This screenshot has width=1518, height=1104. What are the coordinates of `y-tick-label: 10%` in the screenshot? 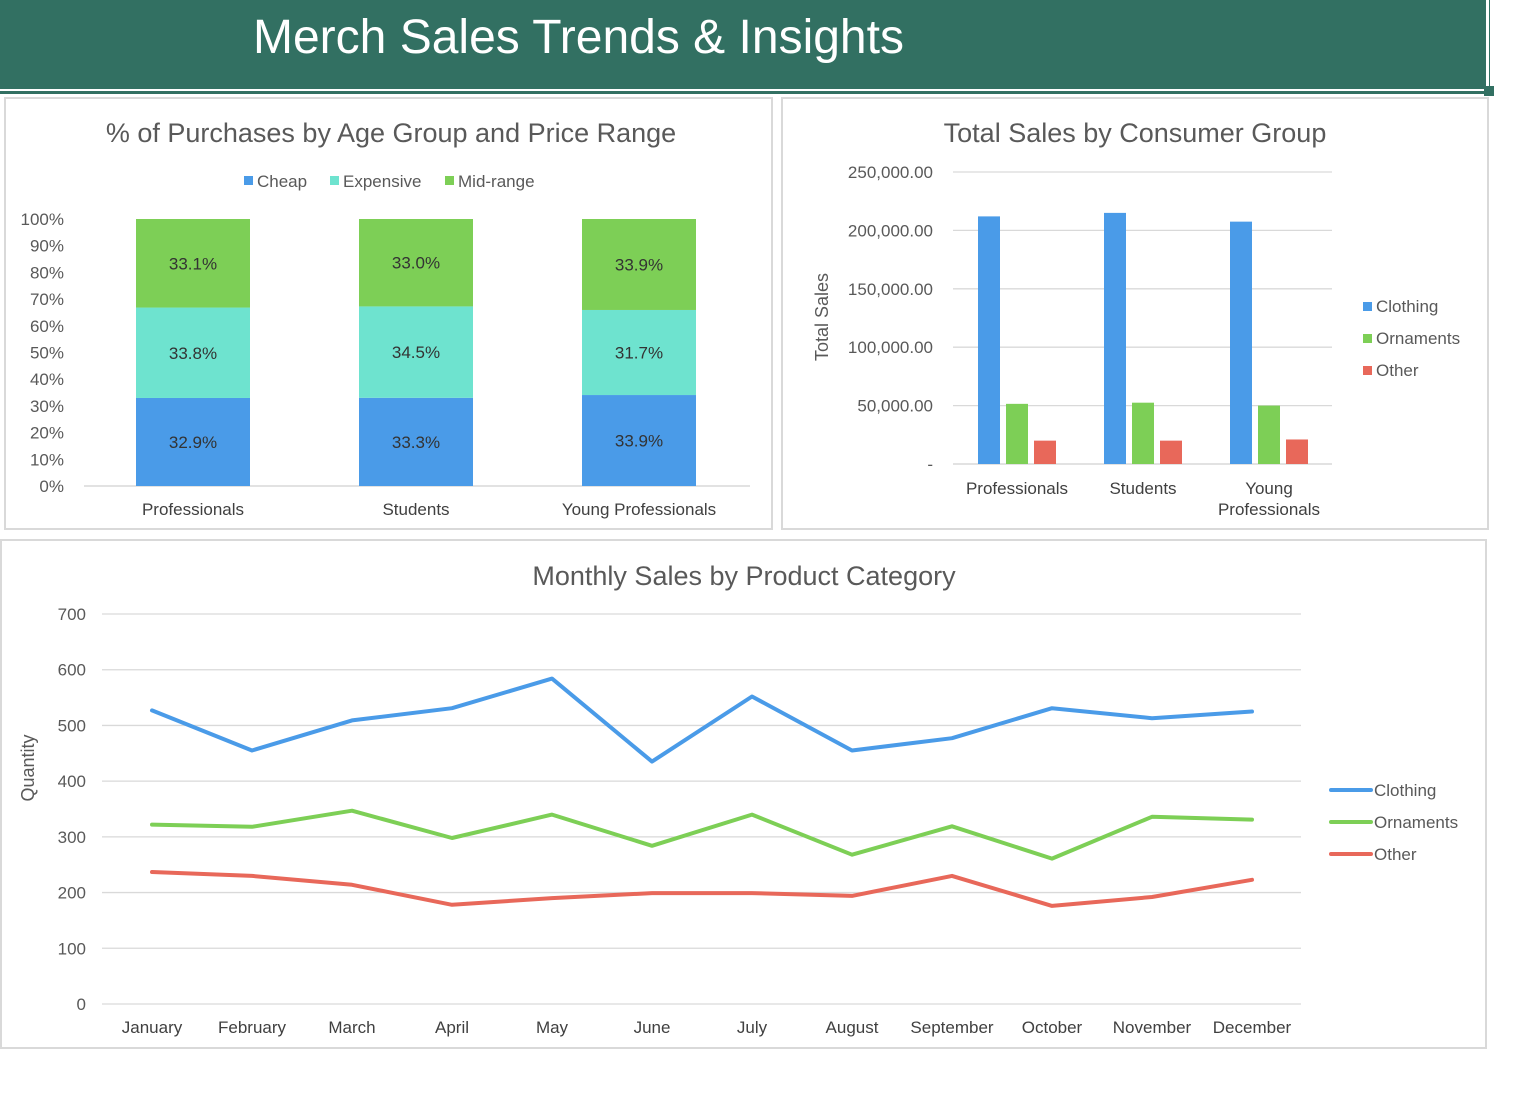 It's located at (47, 459).